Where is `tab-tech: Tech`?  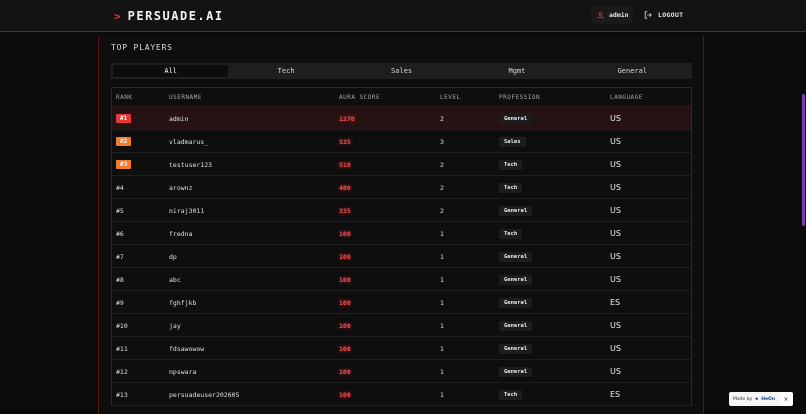 tab-tech: Tech is located at coordinates (285, 71).